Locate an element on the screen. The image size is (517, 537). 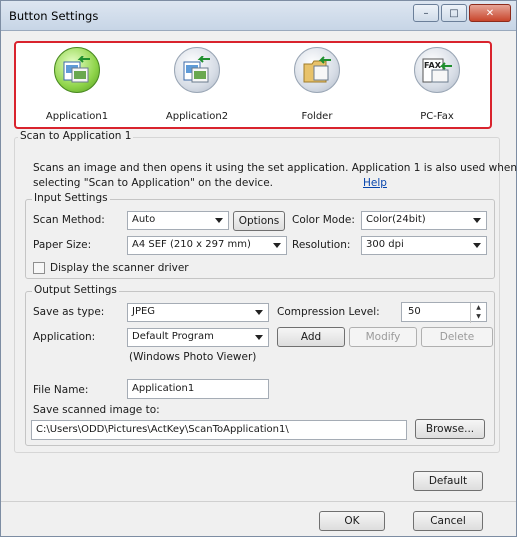
close-icon: ✕ is located at coordinates (490, 13).